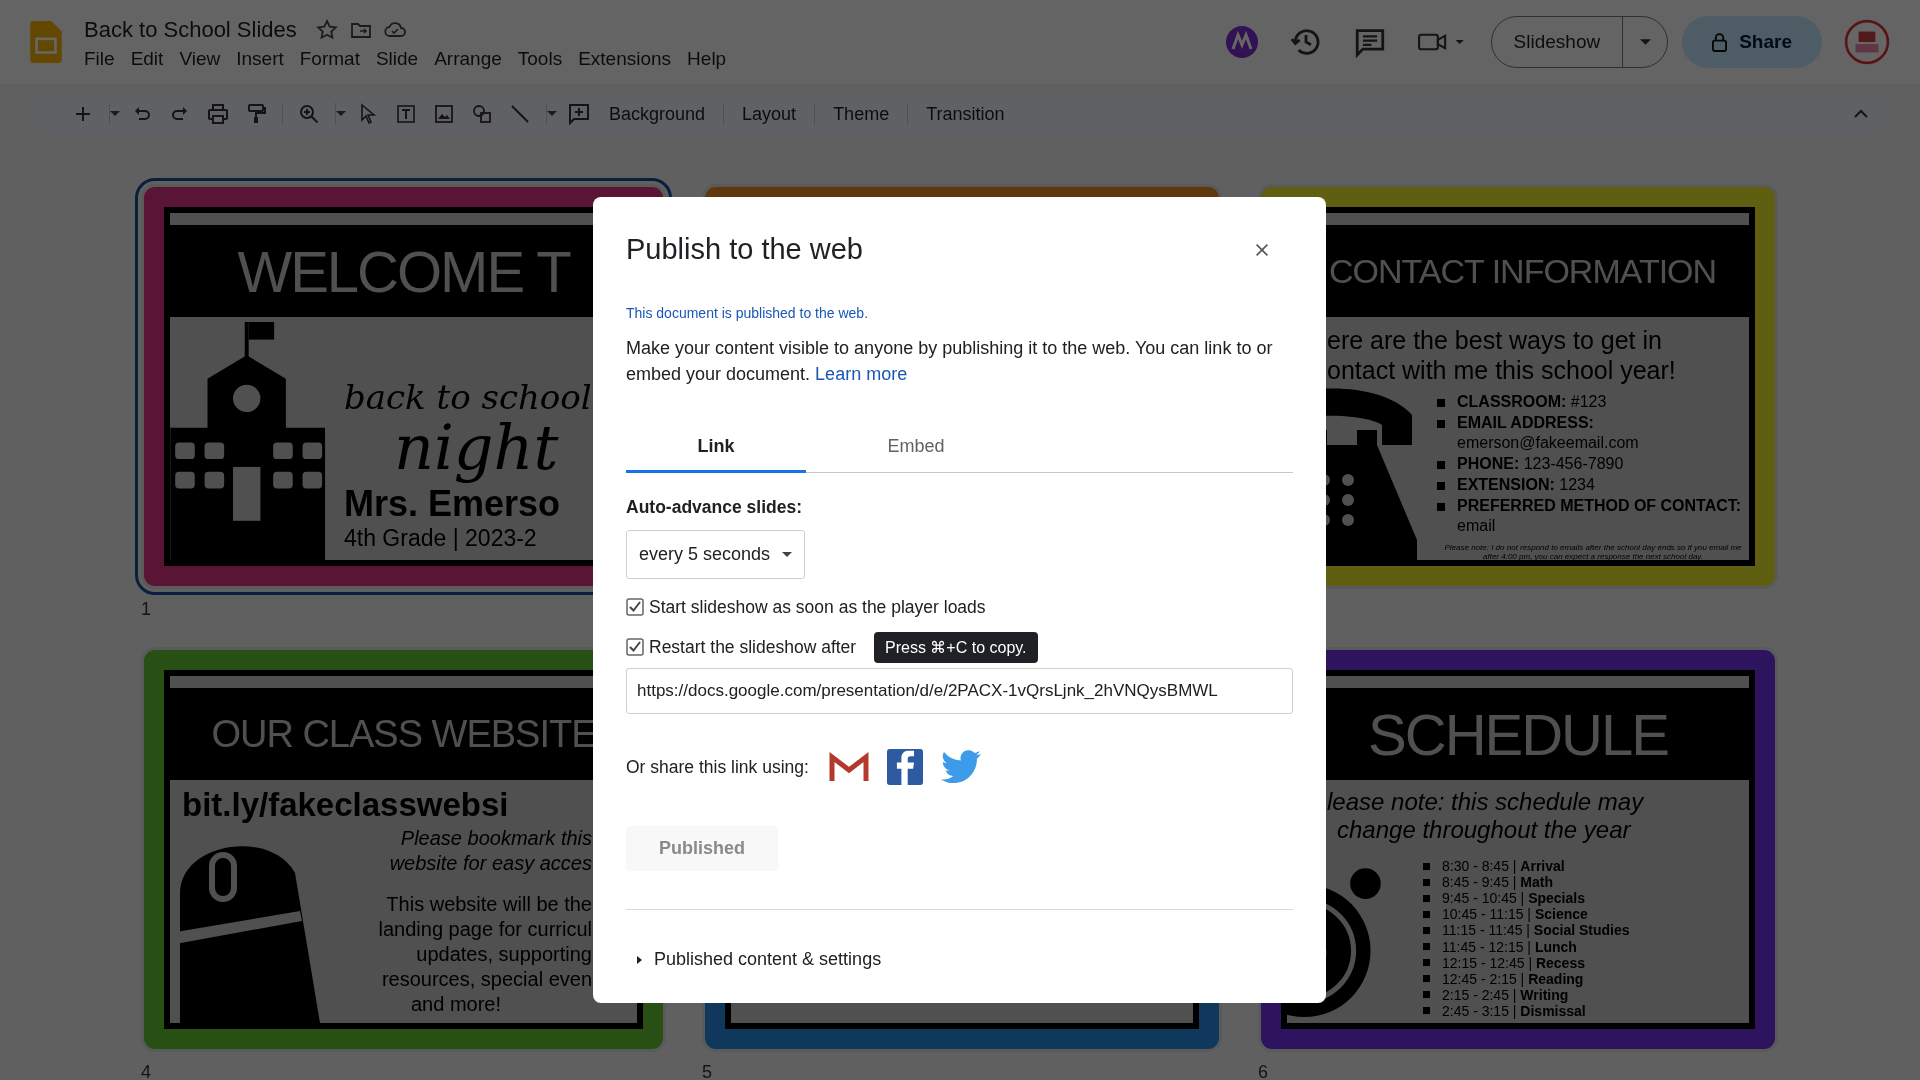 This screenshot has height=1080, width=1920. Describe the element at coordinates (657, 114) in the screenshot. I see `toolbar-button: Background` at that location.